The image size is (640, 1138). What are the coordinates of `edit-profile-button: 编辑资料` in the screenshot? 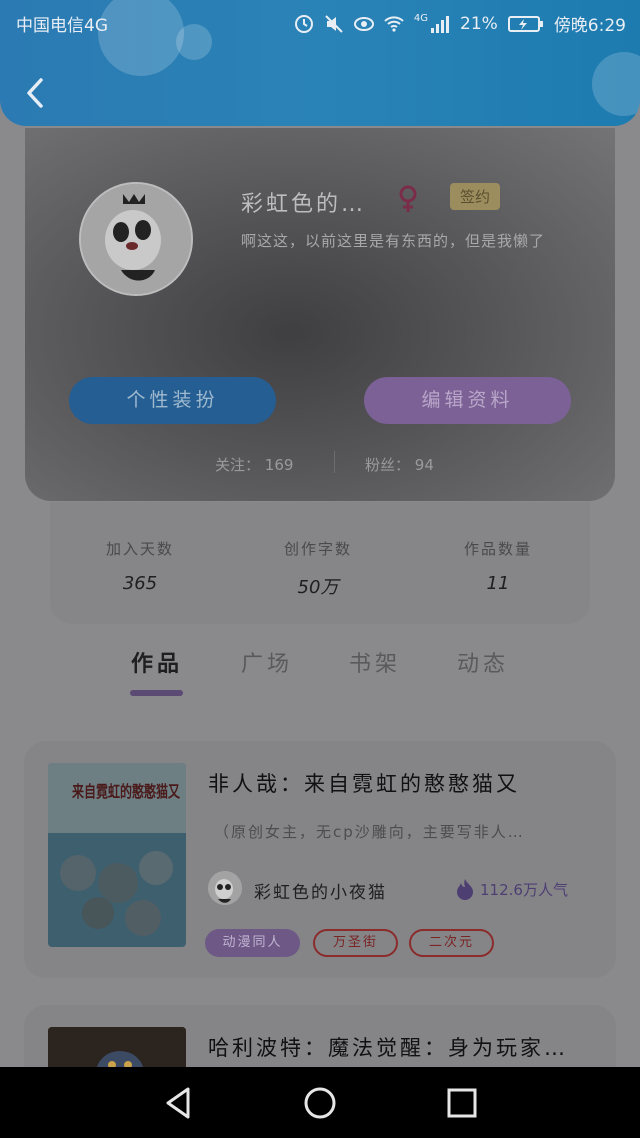 It's located at (467, 400).